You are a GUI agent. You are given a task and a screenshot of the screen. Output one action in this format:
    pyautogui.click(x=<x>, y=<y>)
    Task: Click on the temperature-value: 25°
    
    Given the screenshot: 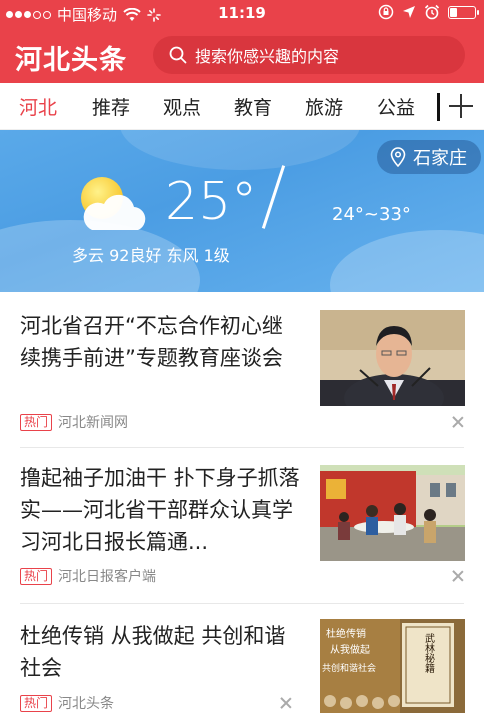 What is the action you would take?
    pyautogui.click(x=211, y=202)
    